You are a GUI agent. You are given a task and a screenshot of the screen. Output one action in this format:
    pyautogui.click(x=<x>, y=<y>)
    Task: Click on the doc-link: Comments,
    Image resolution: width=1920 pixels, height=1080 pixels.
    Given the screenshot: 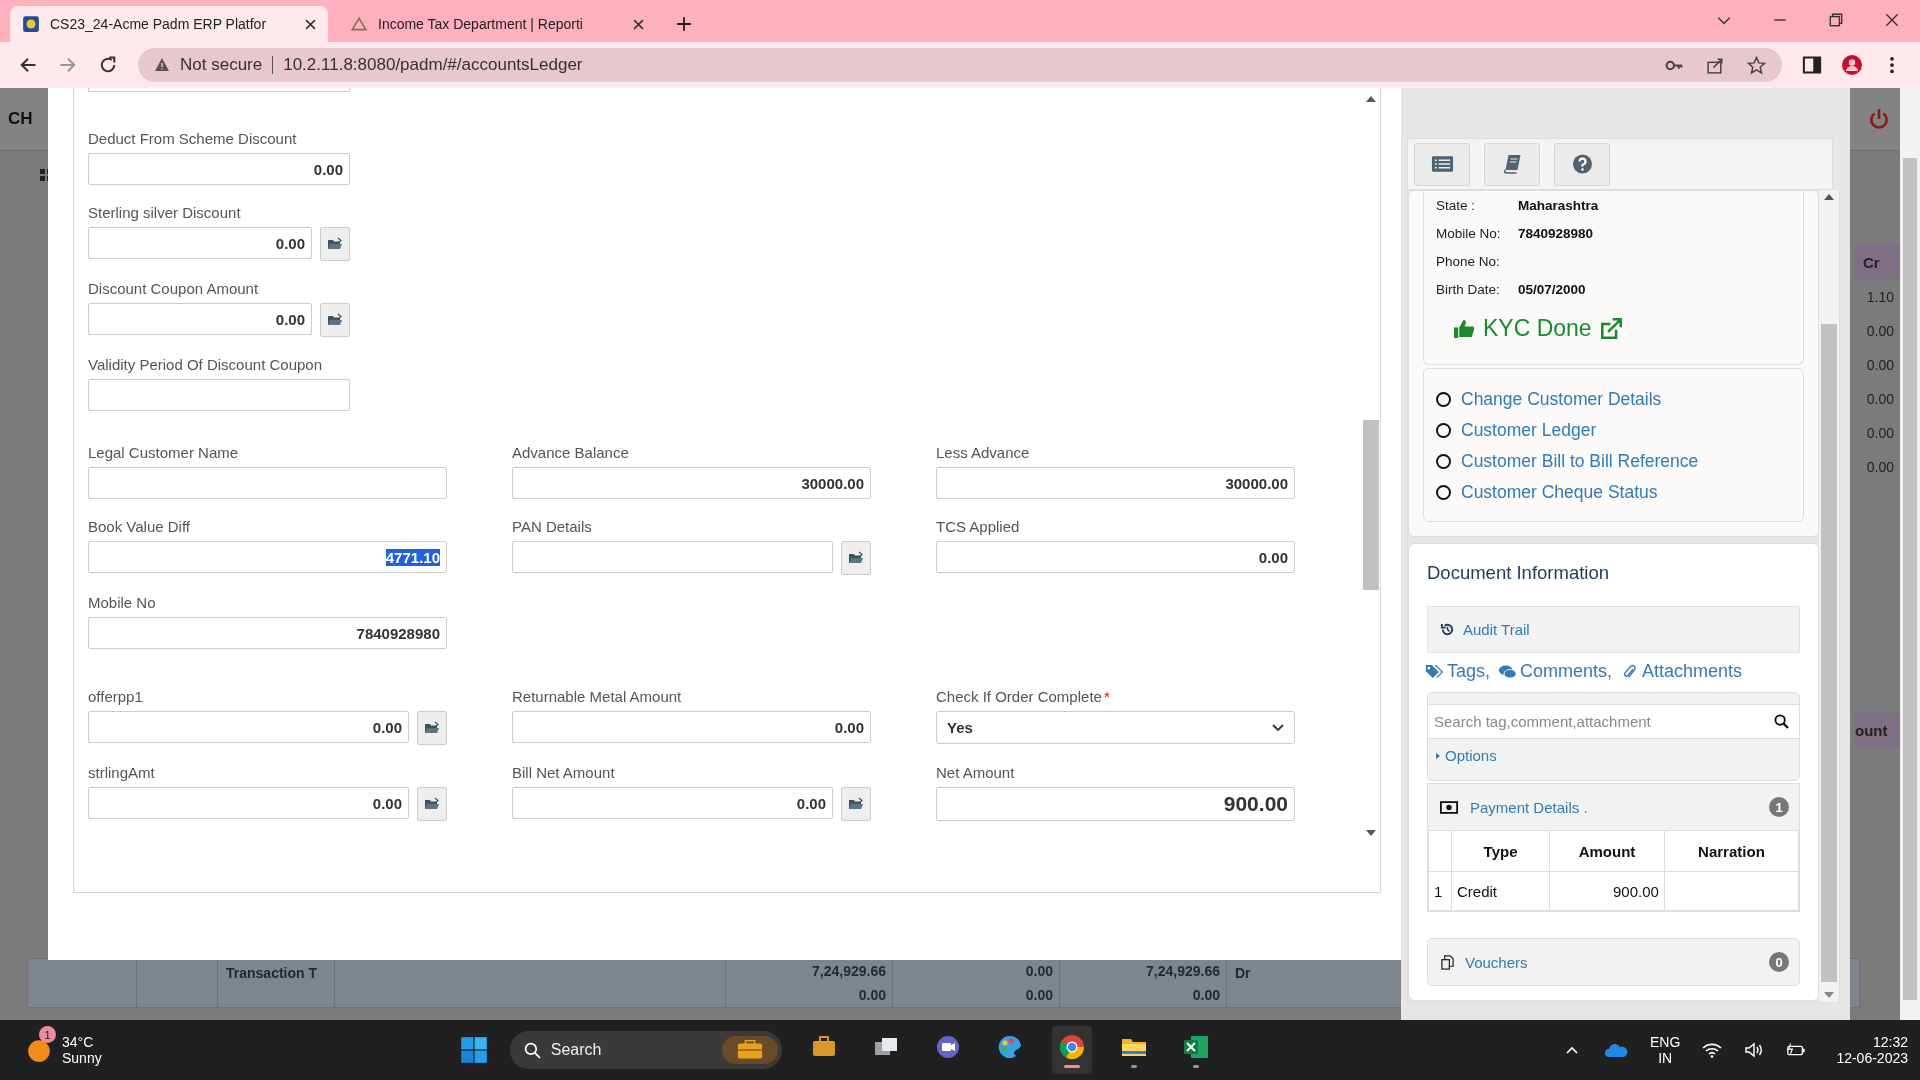 What is the action you would take?
    pyautogui.click(x=1555, y=671)
    